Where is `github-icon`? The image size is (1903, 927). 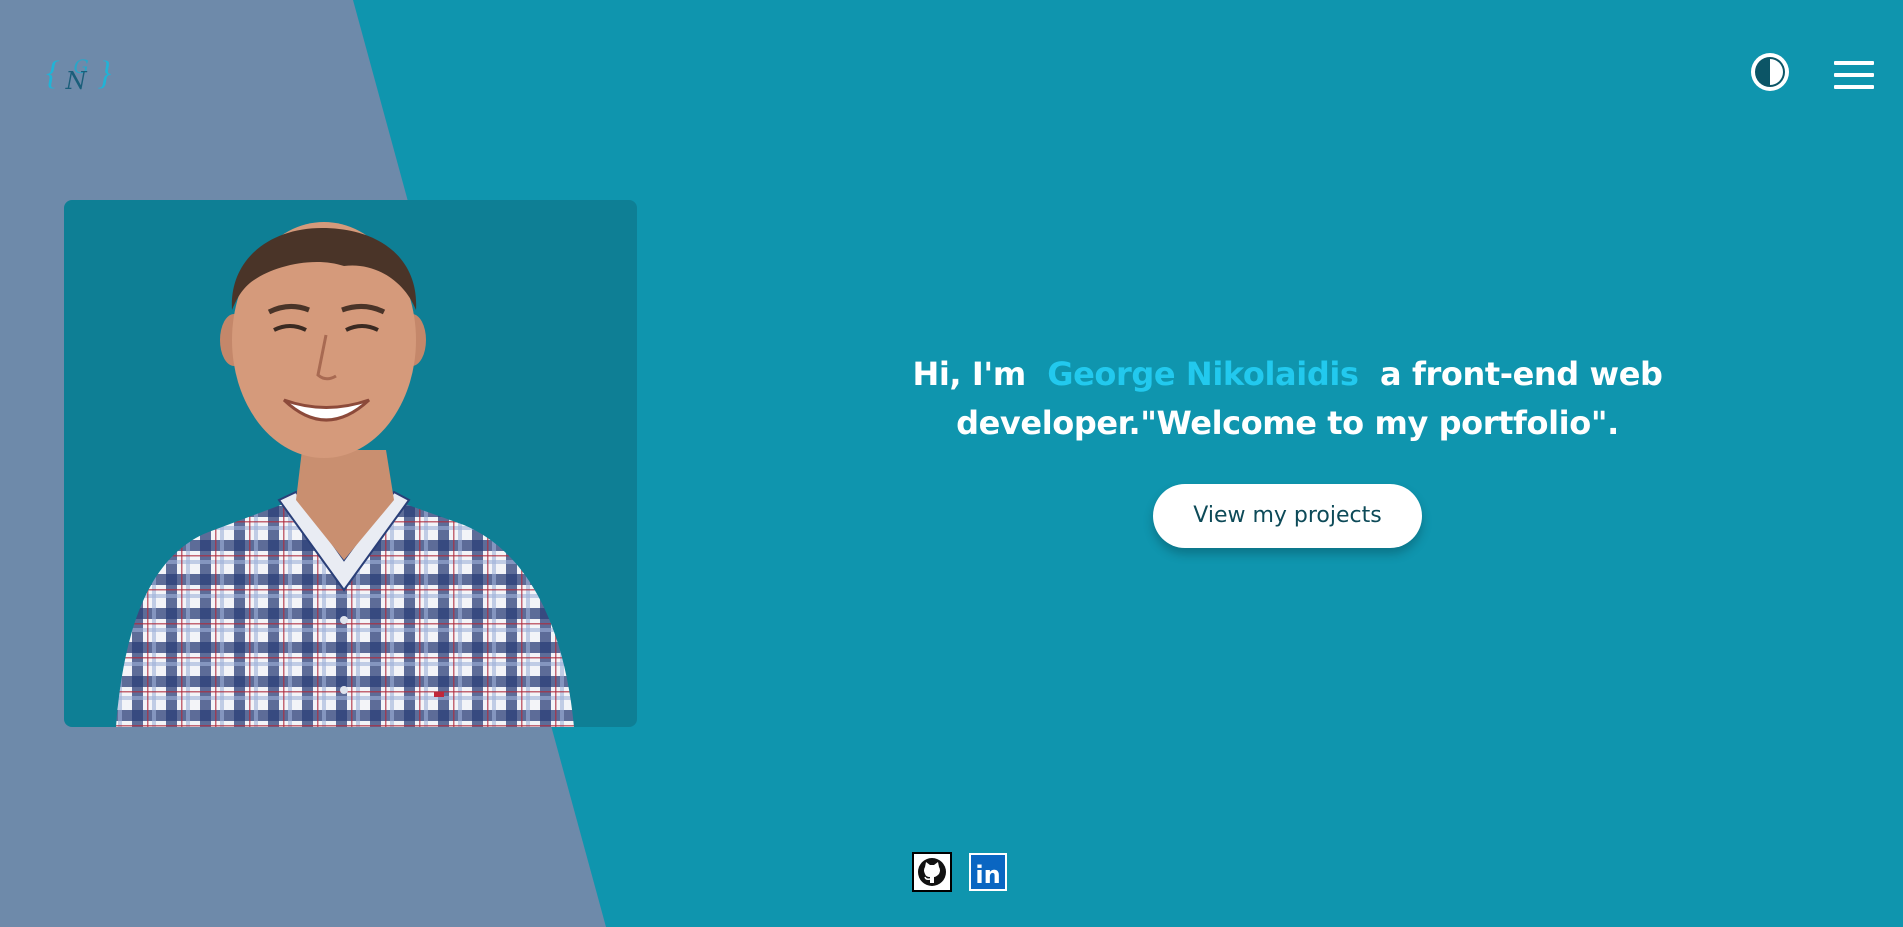 github-icon is located at coordinates (932, 872).